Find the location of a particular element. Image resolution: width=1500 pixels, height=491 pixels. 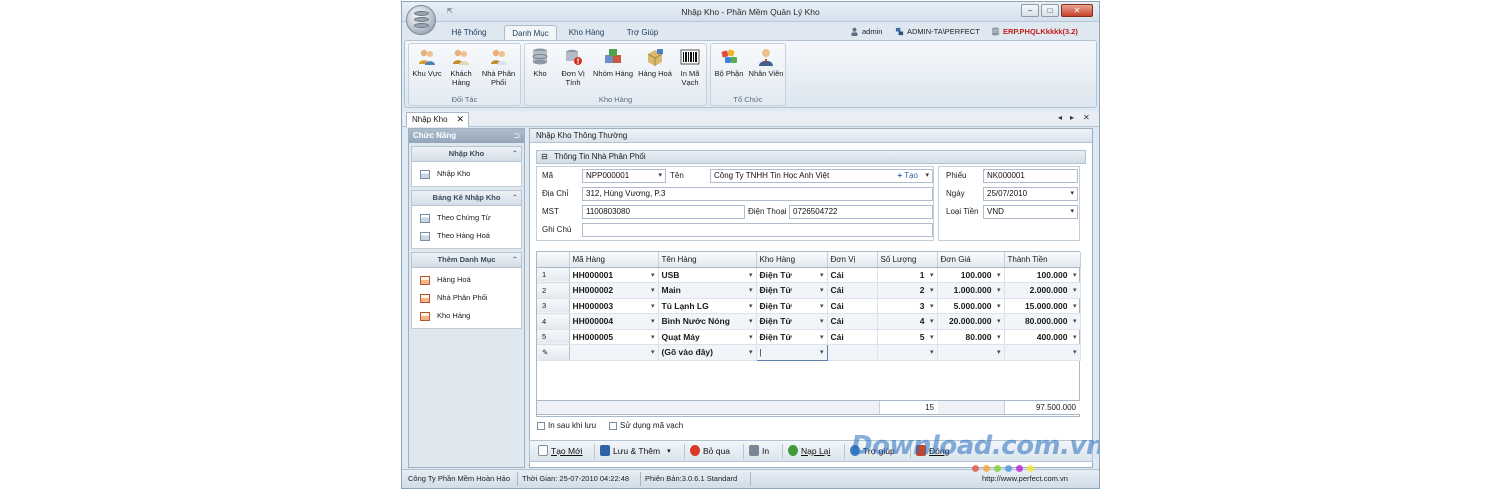

cell-ma-hang: ▾ is located at coordinates (614, 352).